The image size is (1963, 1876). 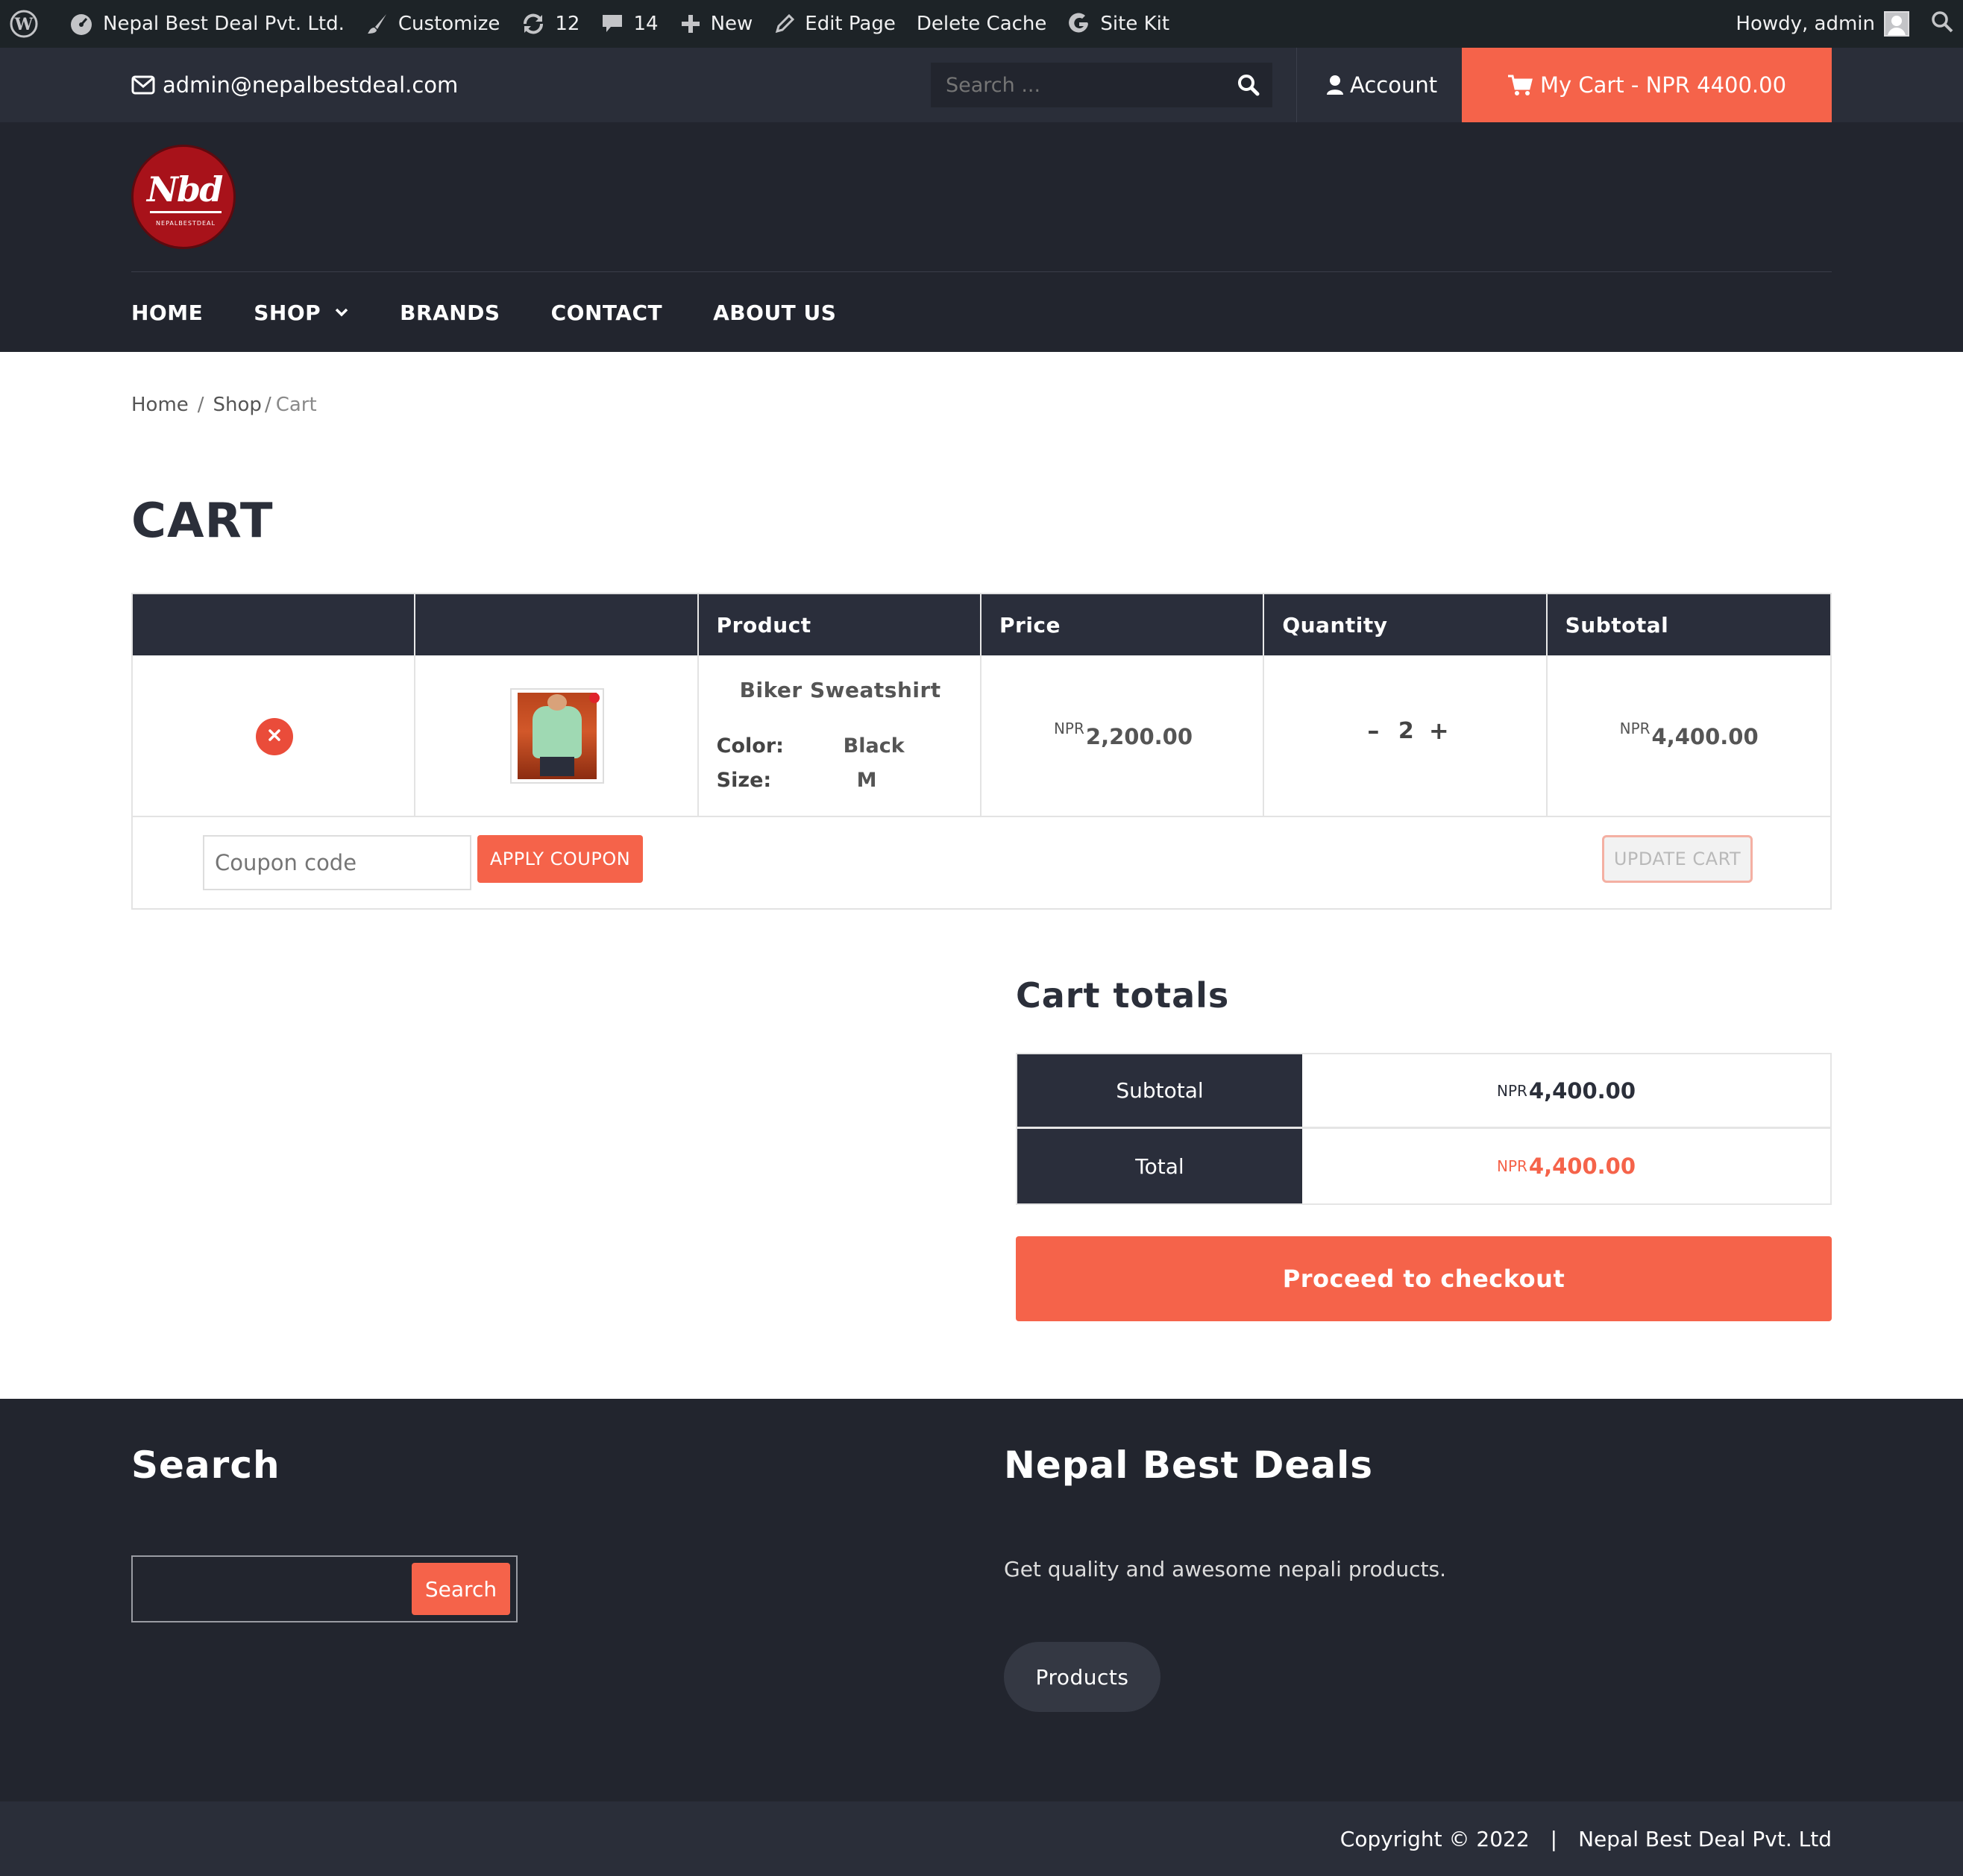 What do you see at coordinates (186, 212) in the screenshot?
I see `logo-underline` at bounding box center [186, 212].